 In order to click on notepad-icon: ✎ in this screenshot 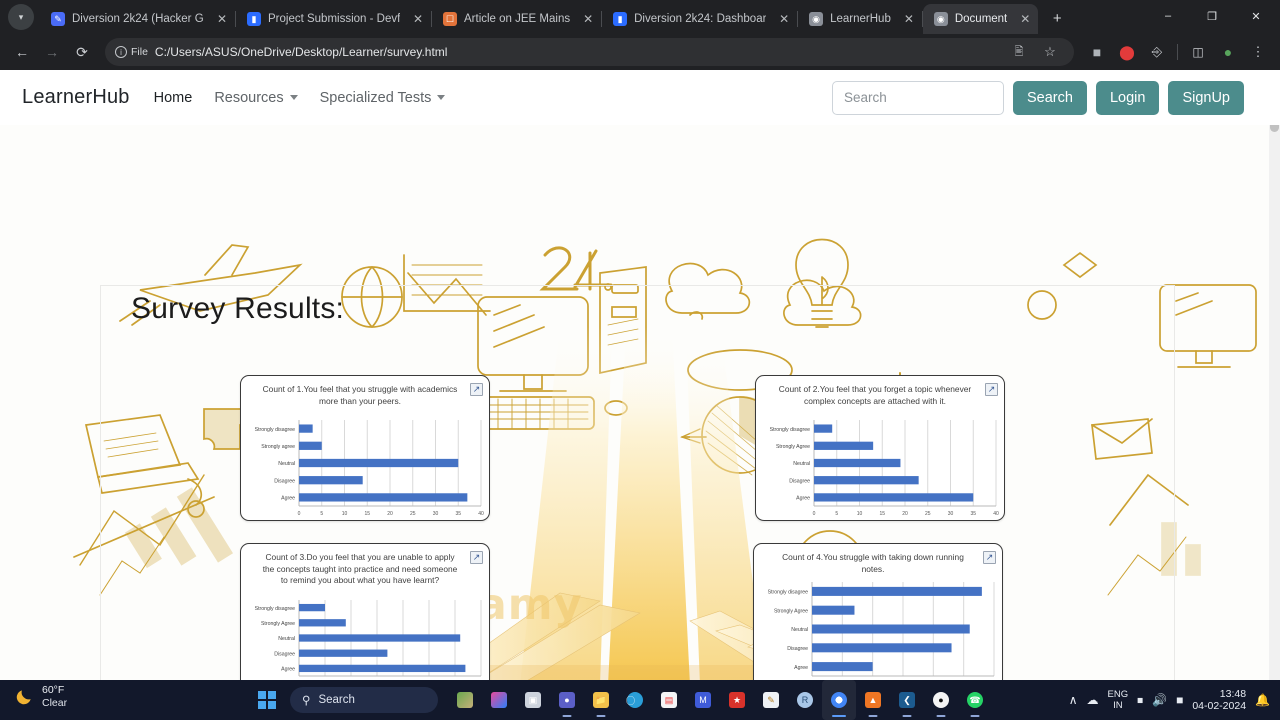, I will do `click(771, 700)`.